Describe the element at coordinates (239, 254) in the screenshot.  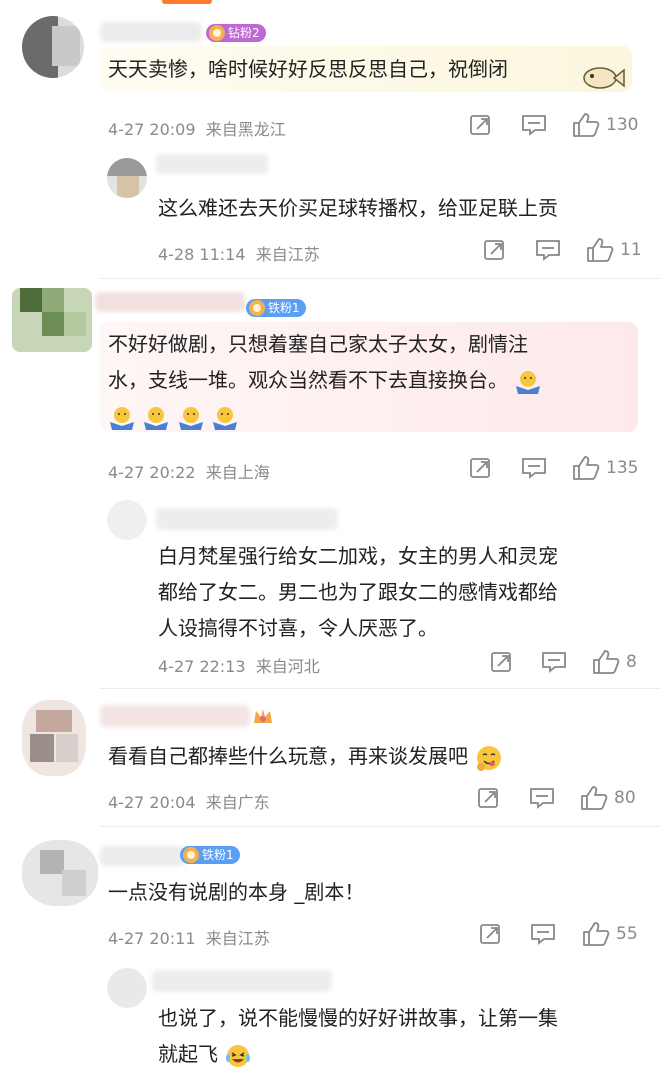
I see `comment-meta: 4-28 11:14 来自江苏` at that location.